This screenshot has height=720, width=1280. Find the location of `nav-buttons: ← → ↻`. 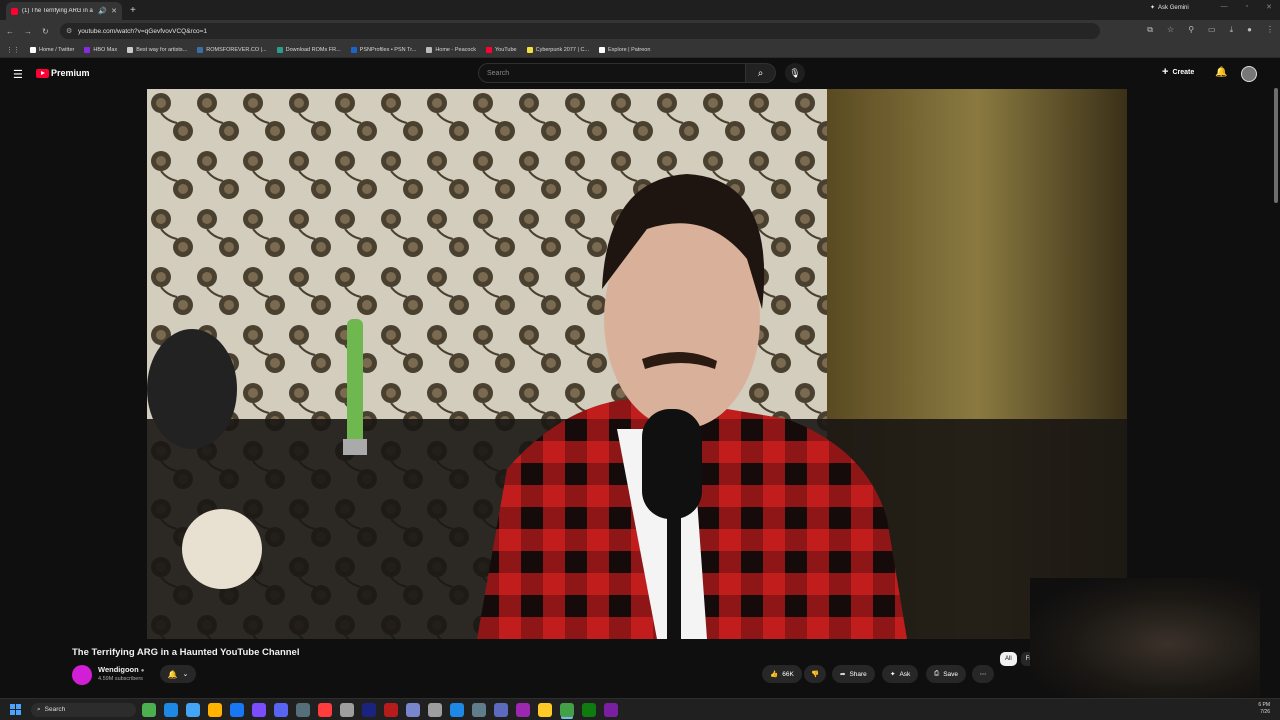

nav-buttons: ← → ↻ is located at coordinates (27, 31).